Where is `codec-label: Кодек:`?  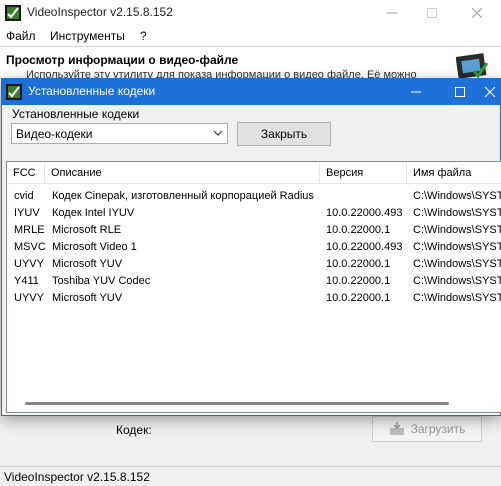 codec-label: Кодек: is located at coordinates (134, 430).